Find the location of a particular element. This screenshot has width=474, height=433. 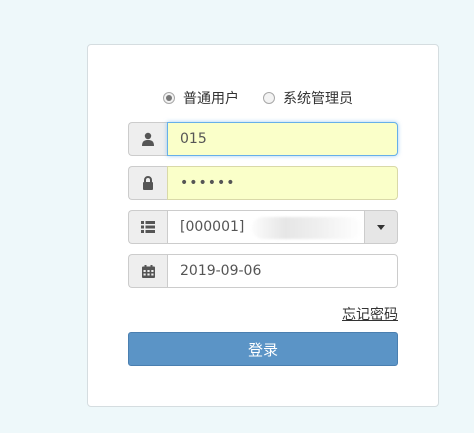

password-input: •••••• is located at coordinates (282, 183).